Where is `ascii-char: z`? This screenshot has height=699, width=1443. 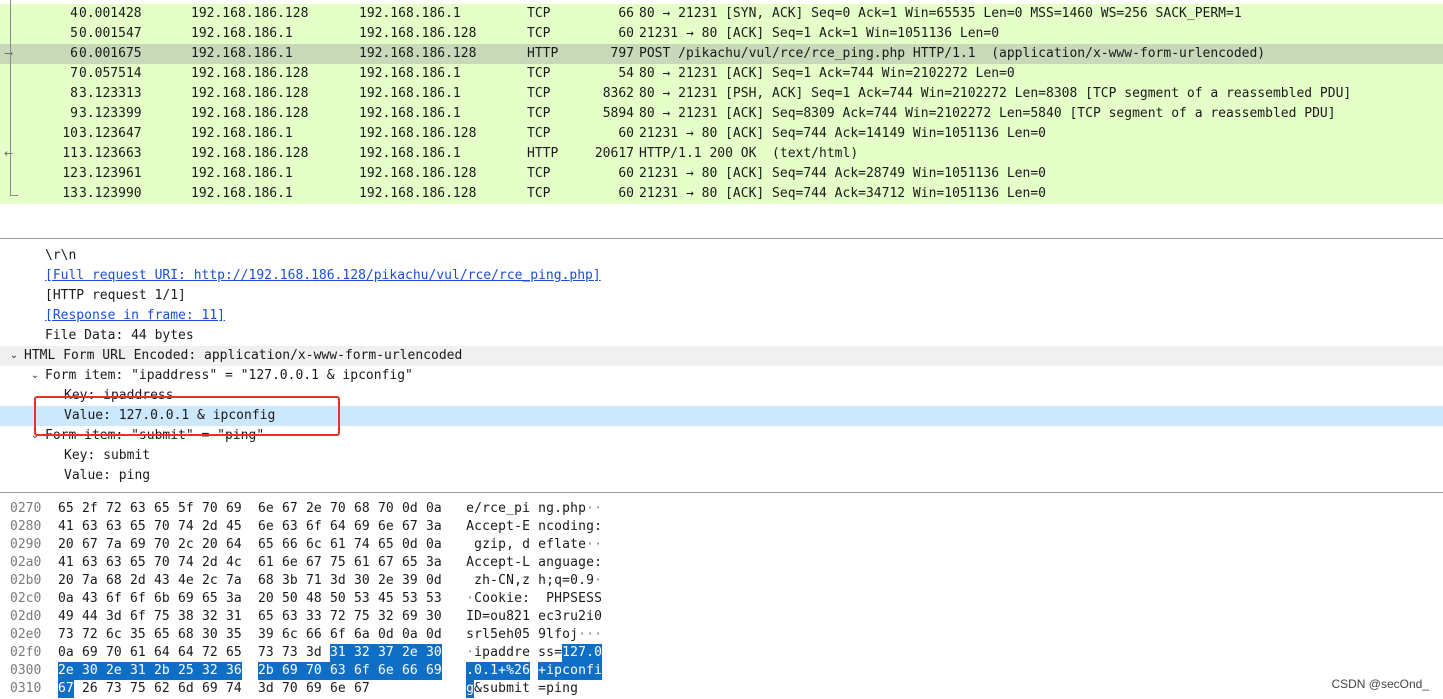
ascii-char: z is located at coordinates (486, 545).